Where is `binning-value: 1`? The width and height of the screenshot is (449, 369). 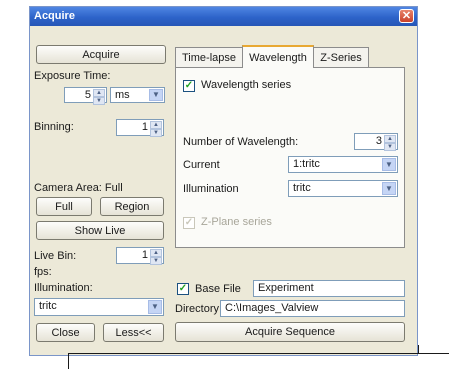
binning-value: 1 is located at coordinates (144, 127).